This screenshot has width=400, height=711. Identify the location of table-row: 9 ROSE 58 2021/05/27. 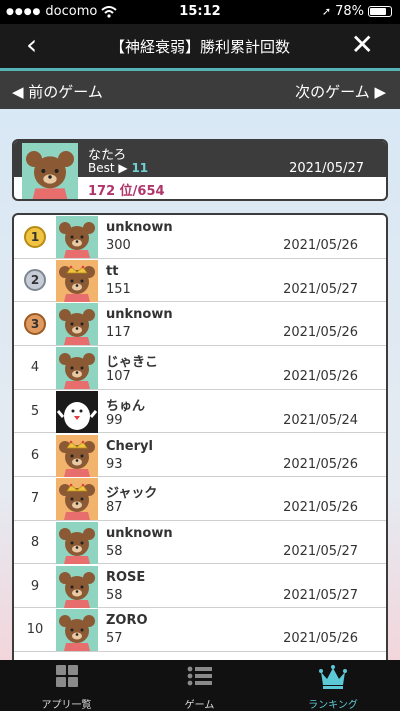
(200, 587).